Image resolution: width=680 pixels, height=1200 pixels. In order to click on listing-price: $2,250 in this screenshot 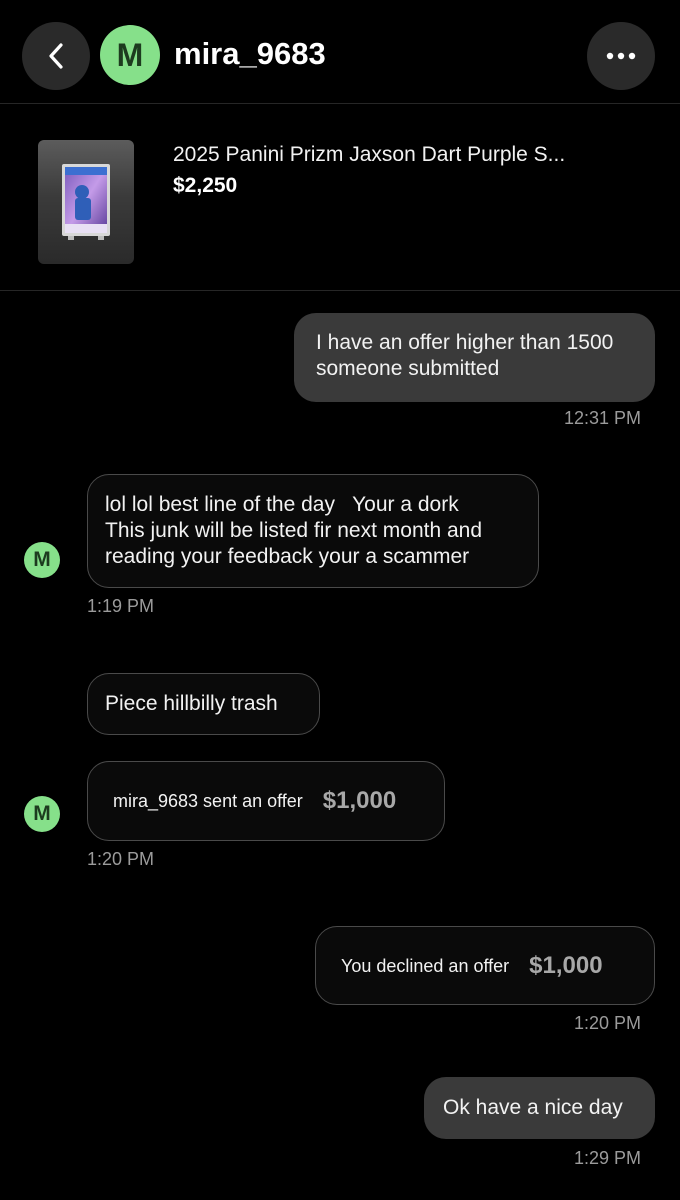, I will do `click(205, 185)`.